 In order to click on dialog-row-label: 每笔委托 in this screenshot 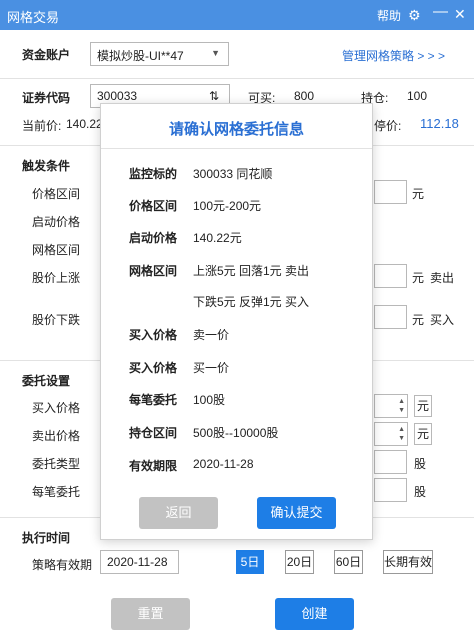, I will do `click(153, 400)`.